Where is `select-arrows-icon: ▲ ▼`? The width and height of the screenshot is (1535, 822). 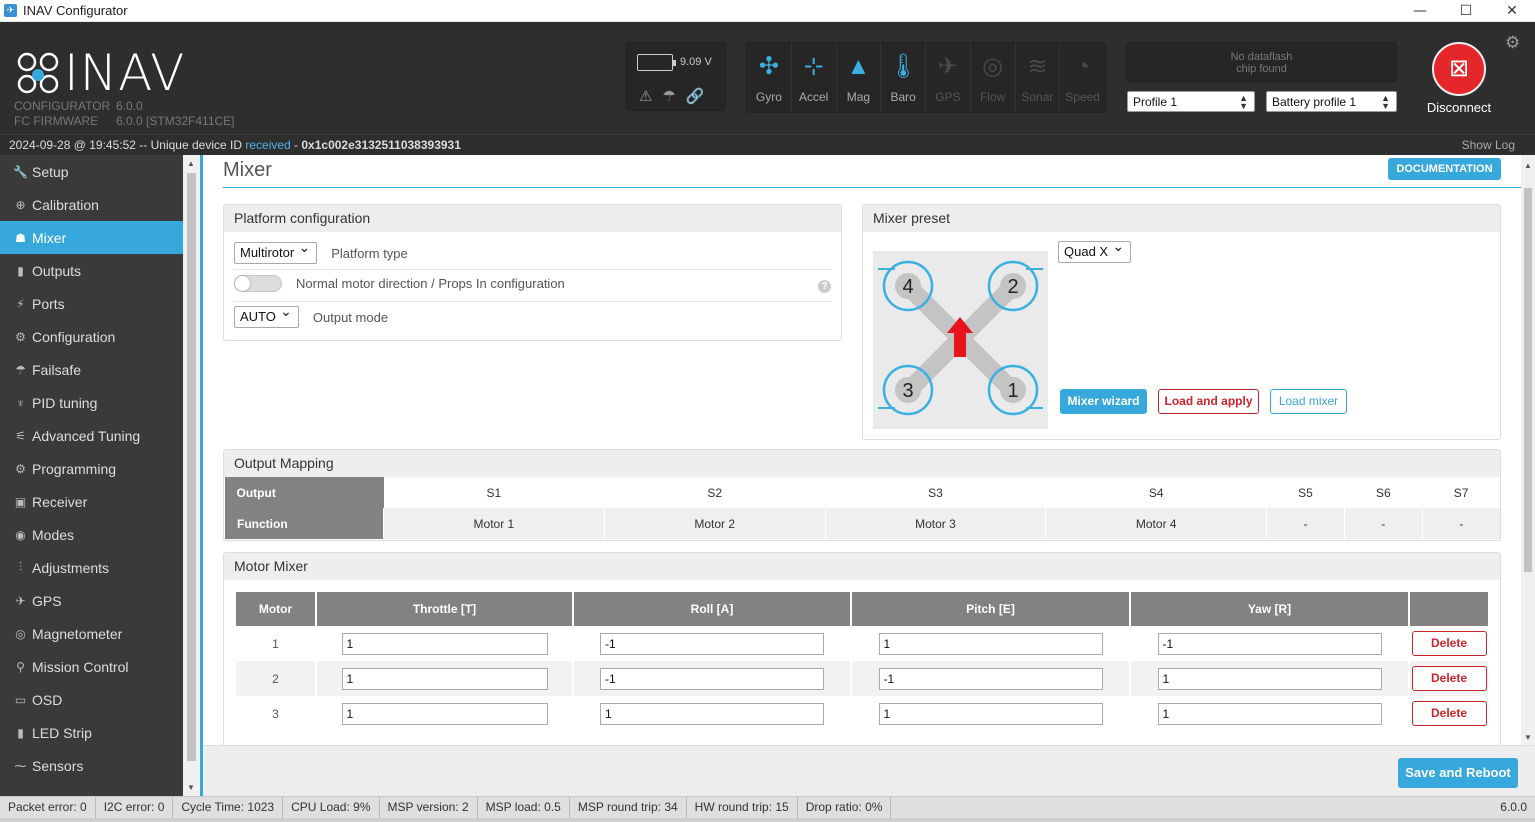
select-arrows-icon: ▲ ▼ is located at coordinates (1385, 102).